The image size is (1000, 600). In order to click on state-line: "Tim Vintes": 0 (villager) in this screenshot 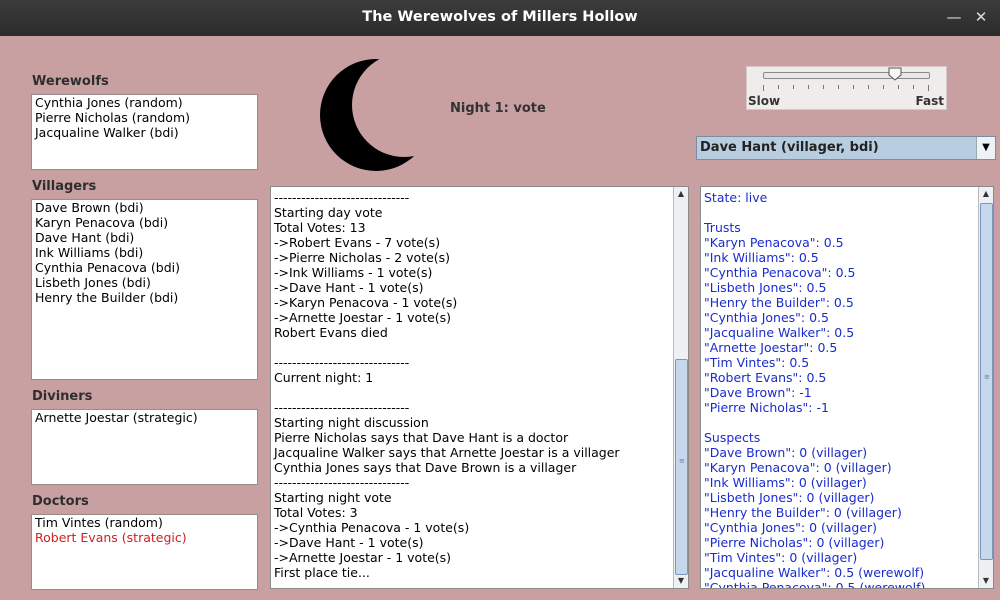, I will do `click(781, 557)`.